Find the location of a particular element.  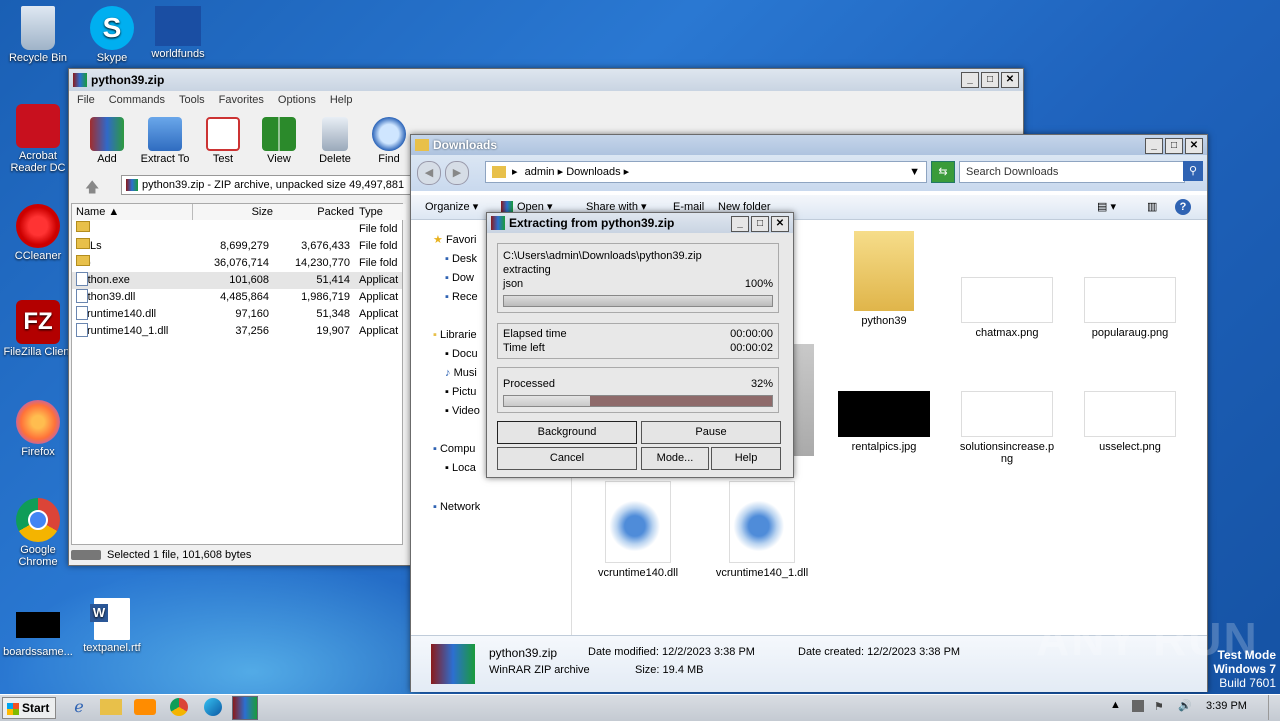

nav-libraries: ▪ Librarie is located at coordinates (455, 335).